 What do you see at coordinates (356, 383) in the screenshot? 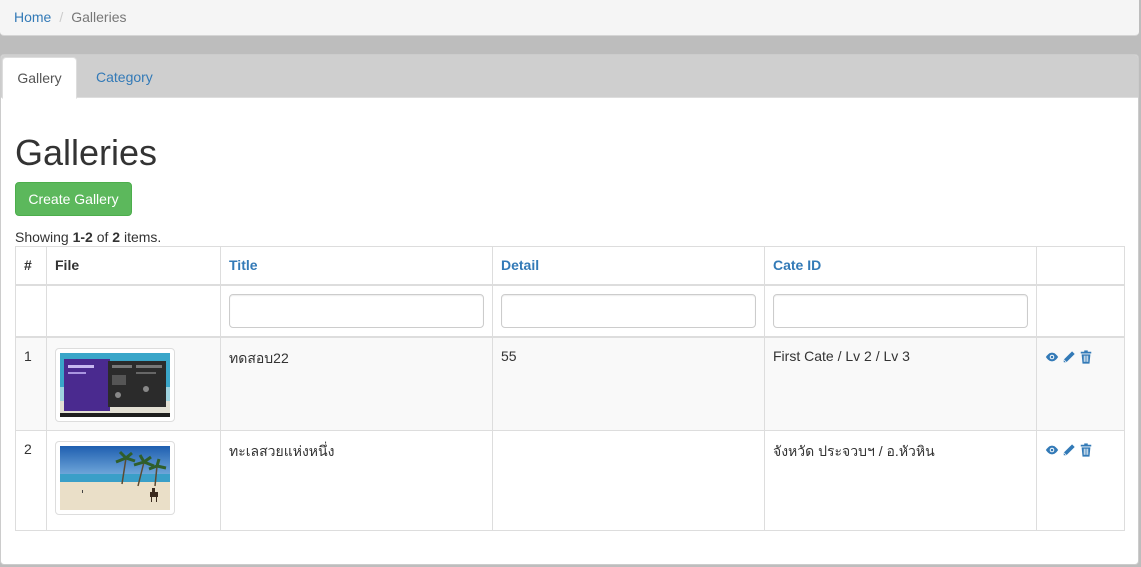
I see `row-title: ทดสอบ22` at bounding box center [356, 383].